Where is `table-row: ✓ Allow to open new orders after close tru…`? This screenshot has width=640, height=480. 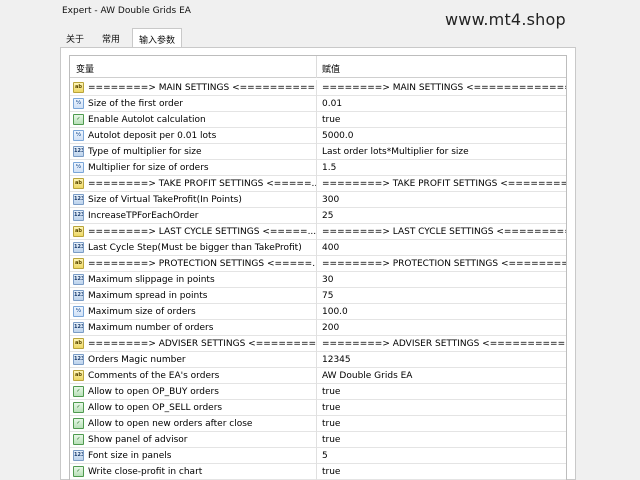 table-row: ✓ Allow to open new orders after close tru… is located at coordinates (318, 424).